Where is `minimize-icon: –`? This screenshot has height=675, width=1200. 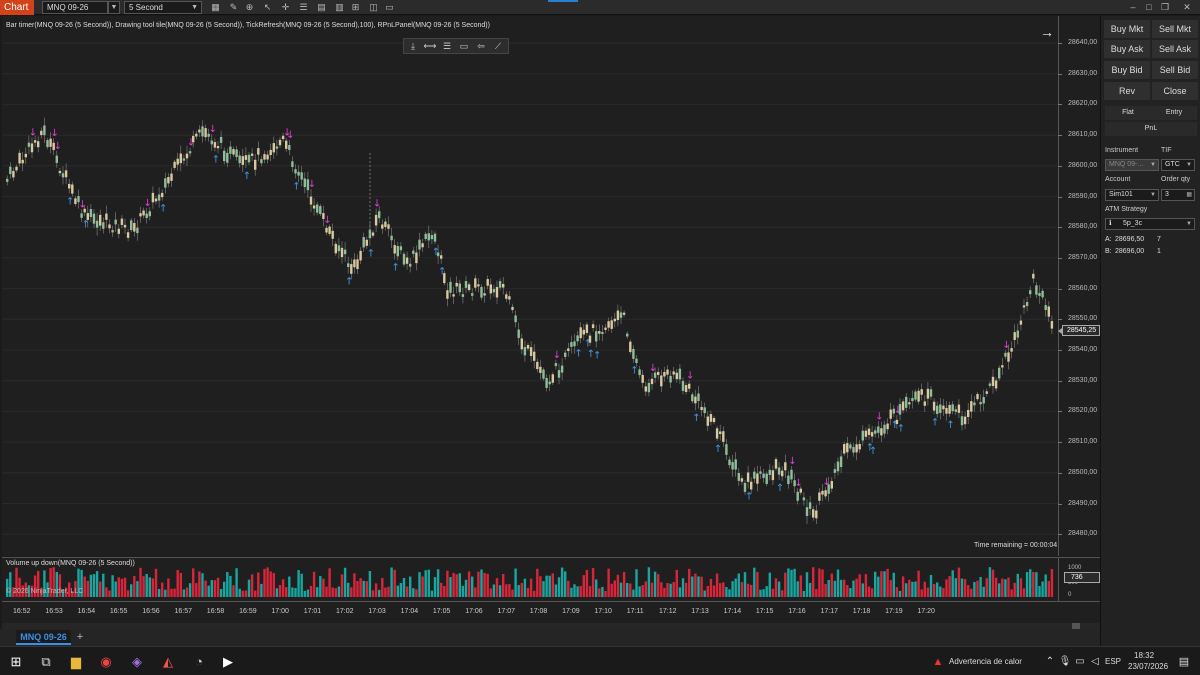
minimize-icon: – is located at coordinates (1133, 7).